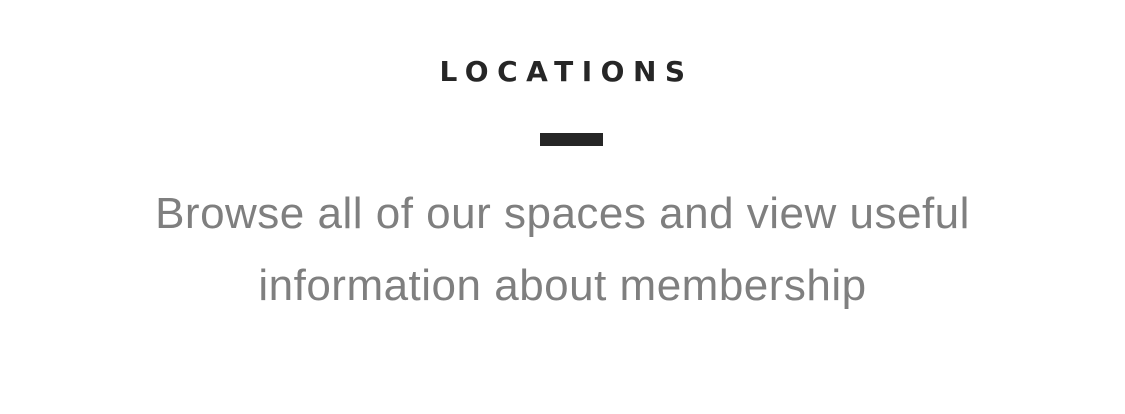  What do you see at coordinates (571, 139) in the screenshot?
I see `heading-divider` at bounding box center [571, 139].